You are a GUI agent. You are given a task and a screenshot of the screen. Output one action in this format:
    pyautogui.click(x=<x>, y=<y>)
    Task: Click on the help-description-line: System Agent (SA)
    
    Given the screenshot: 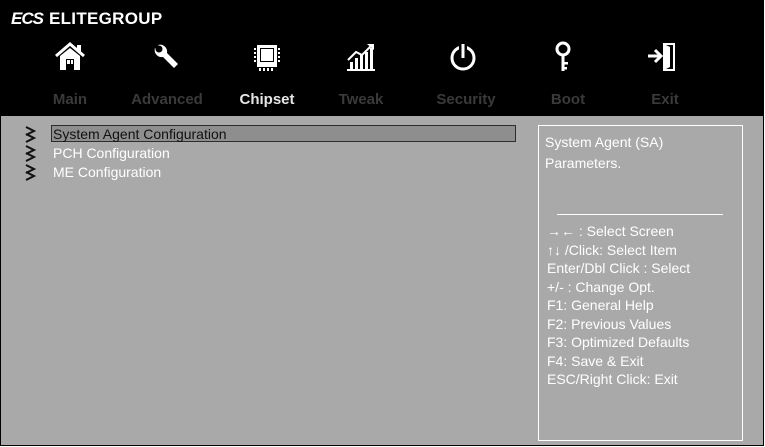 What is the action you would take?
    pyautogui.click(x=604, y=142)
    